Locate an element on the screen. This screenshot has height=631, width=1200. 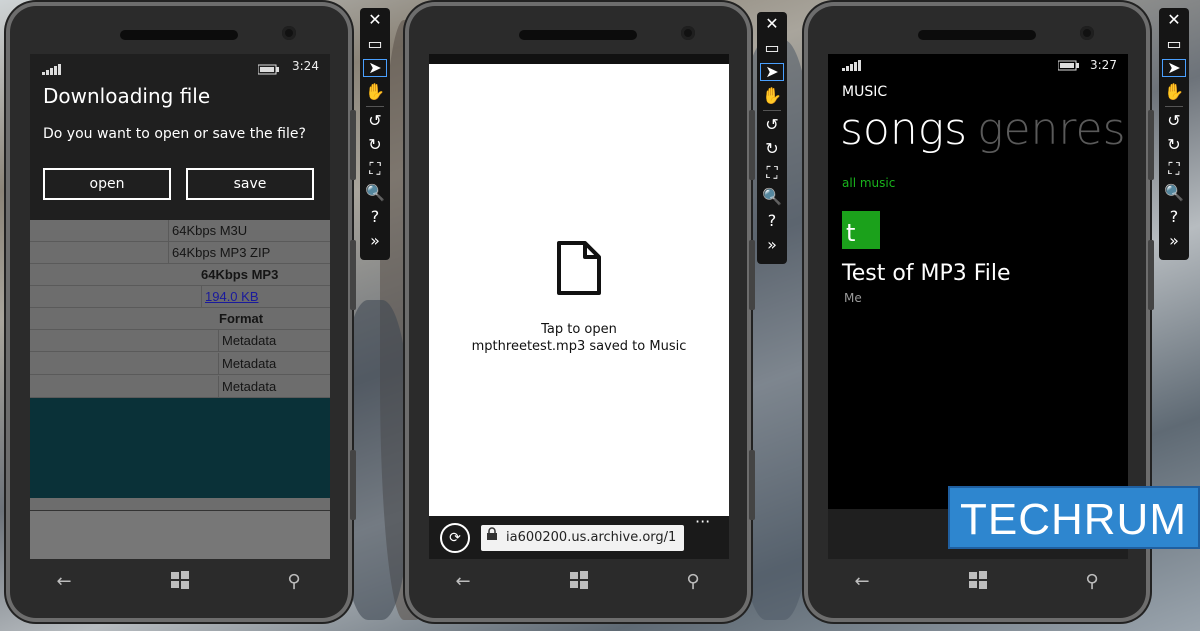
saved-file-text: mpthreetest.mp3 saved to Music is located at coordinates (579, 346).